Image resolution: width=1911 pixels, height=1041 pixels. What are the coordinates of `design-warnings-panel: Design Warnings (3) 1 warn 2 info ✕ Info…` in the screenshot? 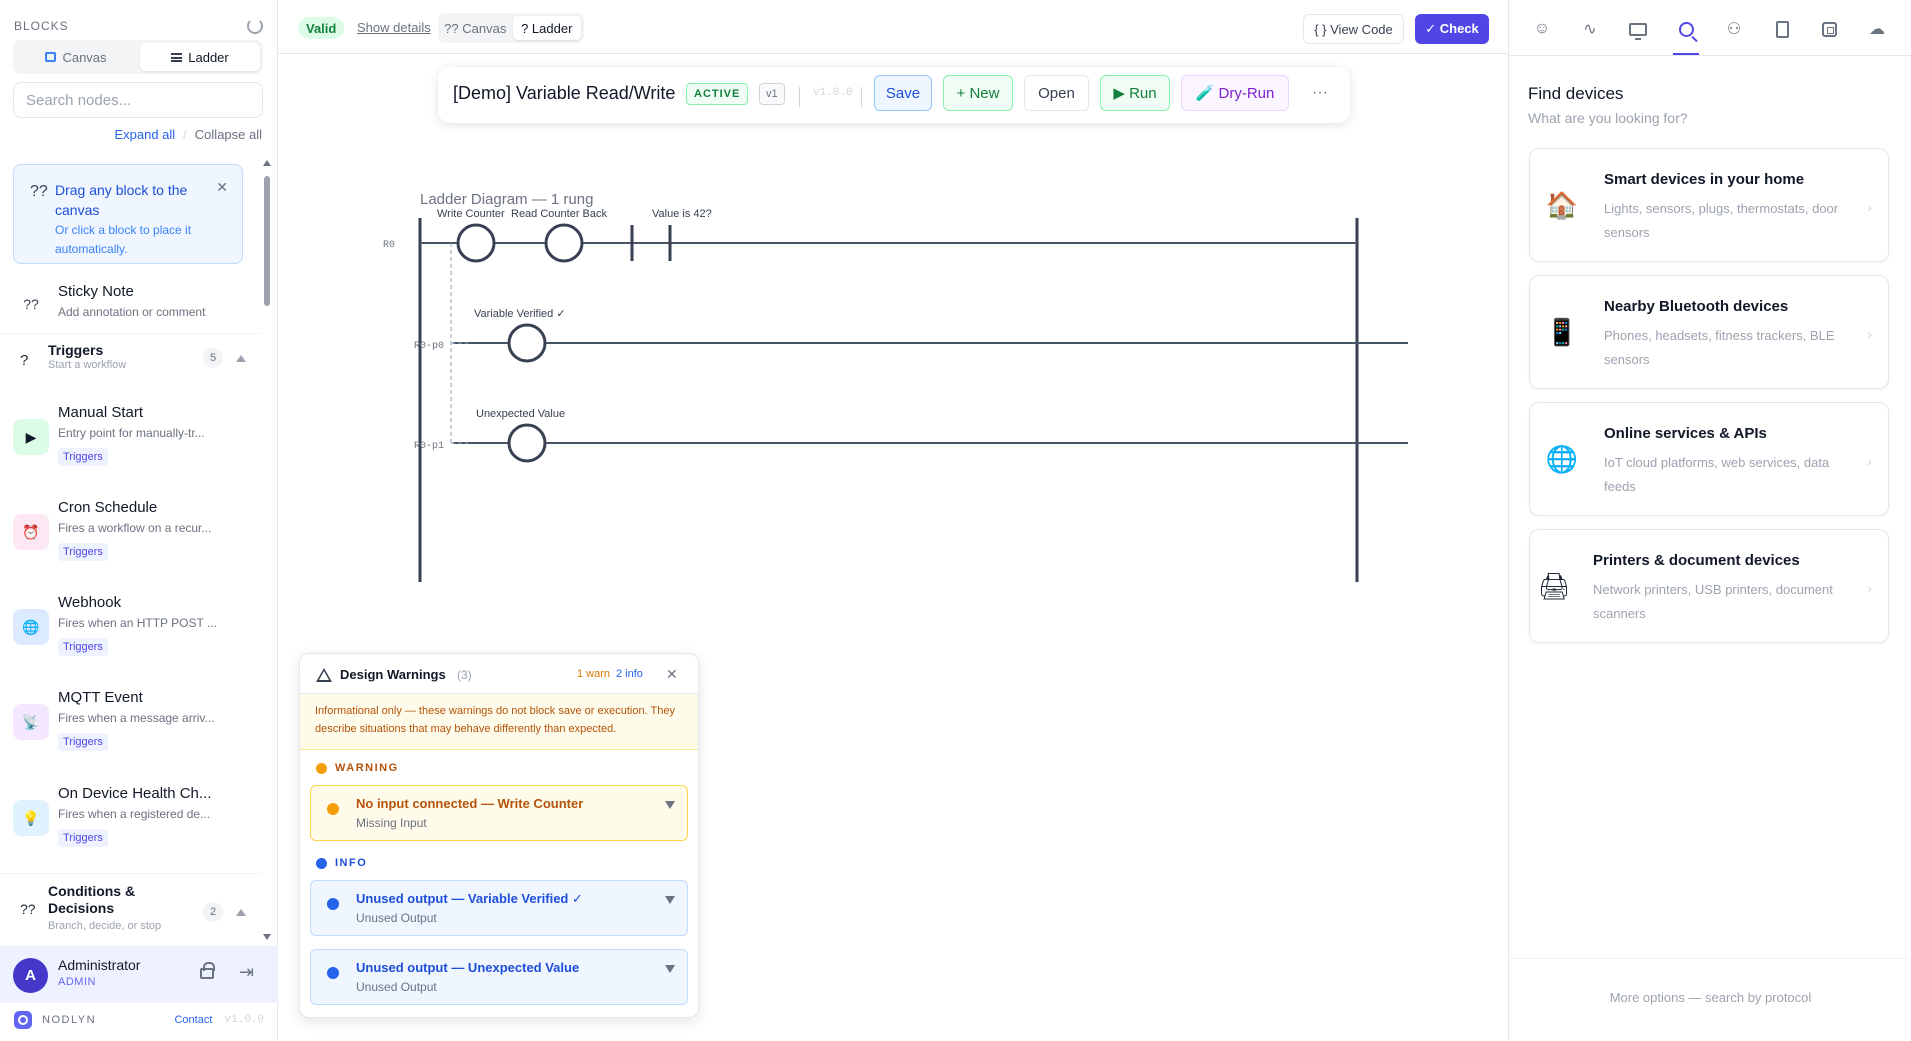 It's located at (499, 835).